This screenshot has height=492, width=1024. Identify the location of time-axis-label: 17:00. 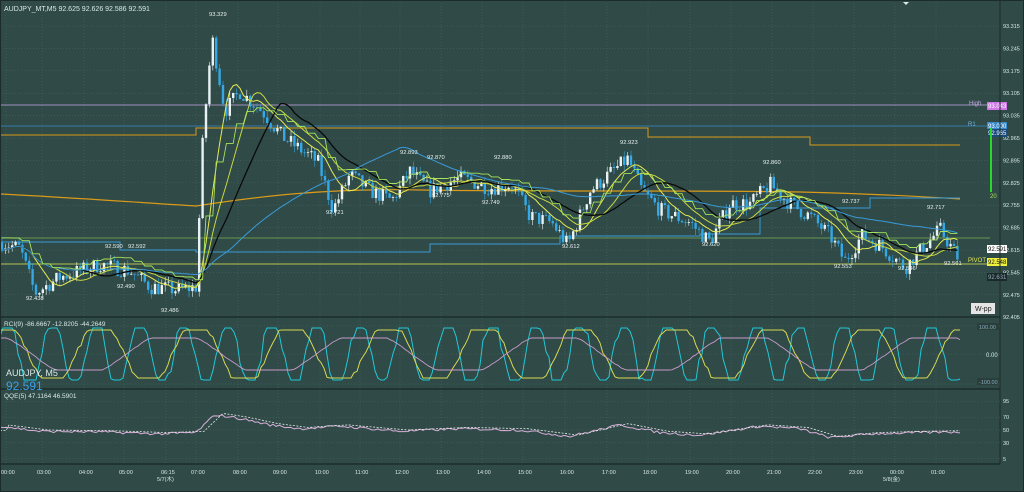
(609, 473).